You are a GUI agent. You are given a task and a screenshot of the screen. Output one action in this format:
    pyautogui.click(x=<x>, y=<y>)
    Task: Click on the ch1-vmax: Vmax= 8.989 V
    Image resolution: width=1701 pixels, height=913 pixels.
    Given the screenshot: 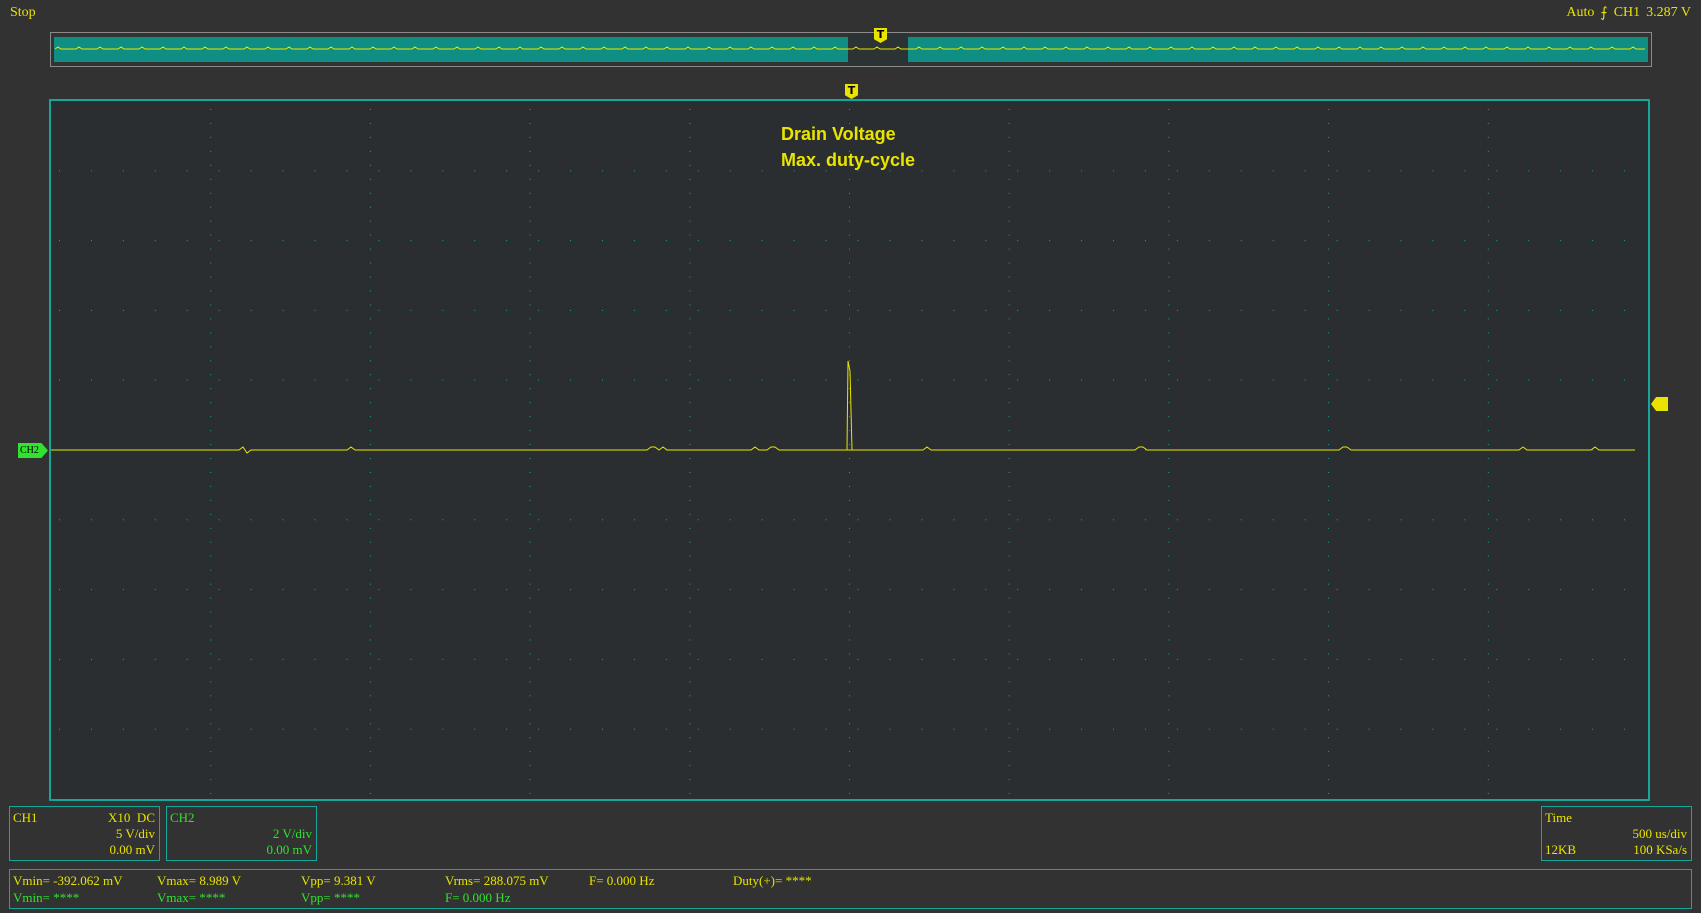 What is the action you would take?
    pyautogui.click(x=199, y=880)
    